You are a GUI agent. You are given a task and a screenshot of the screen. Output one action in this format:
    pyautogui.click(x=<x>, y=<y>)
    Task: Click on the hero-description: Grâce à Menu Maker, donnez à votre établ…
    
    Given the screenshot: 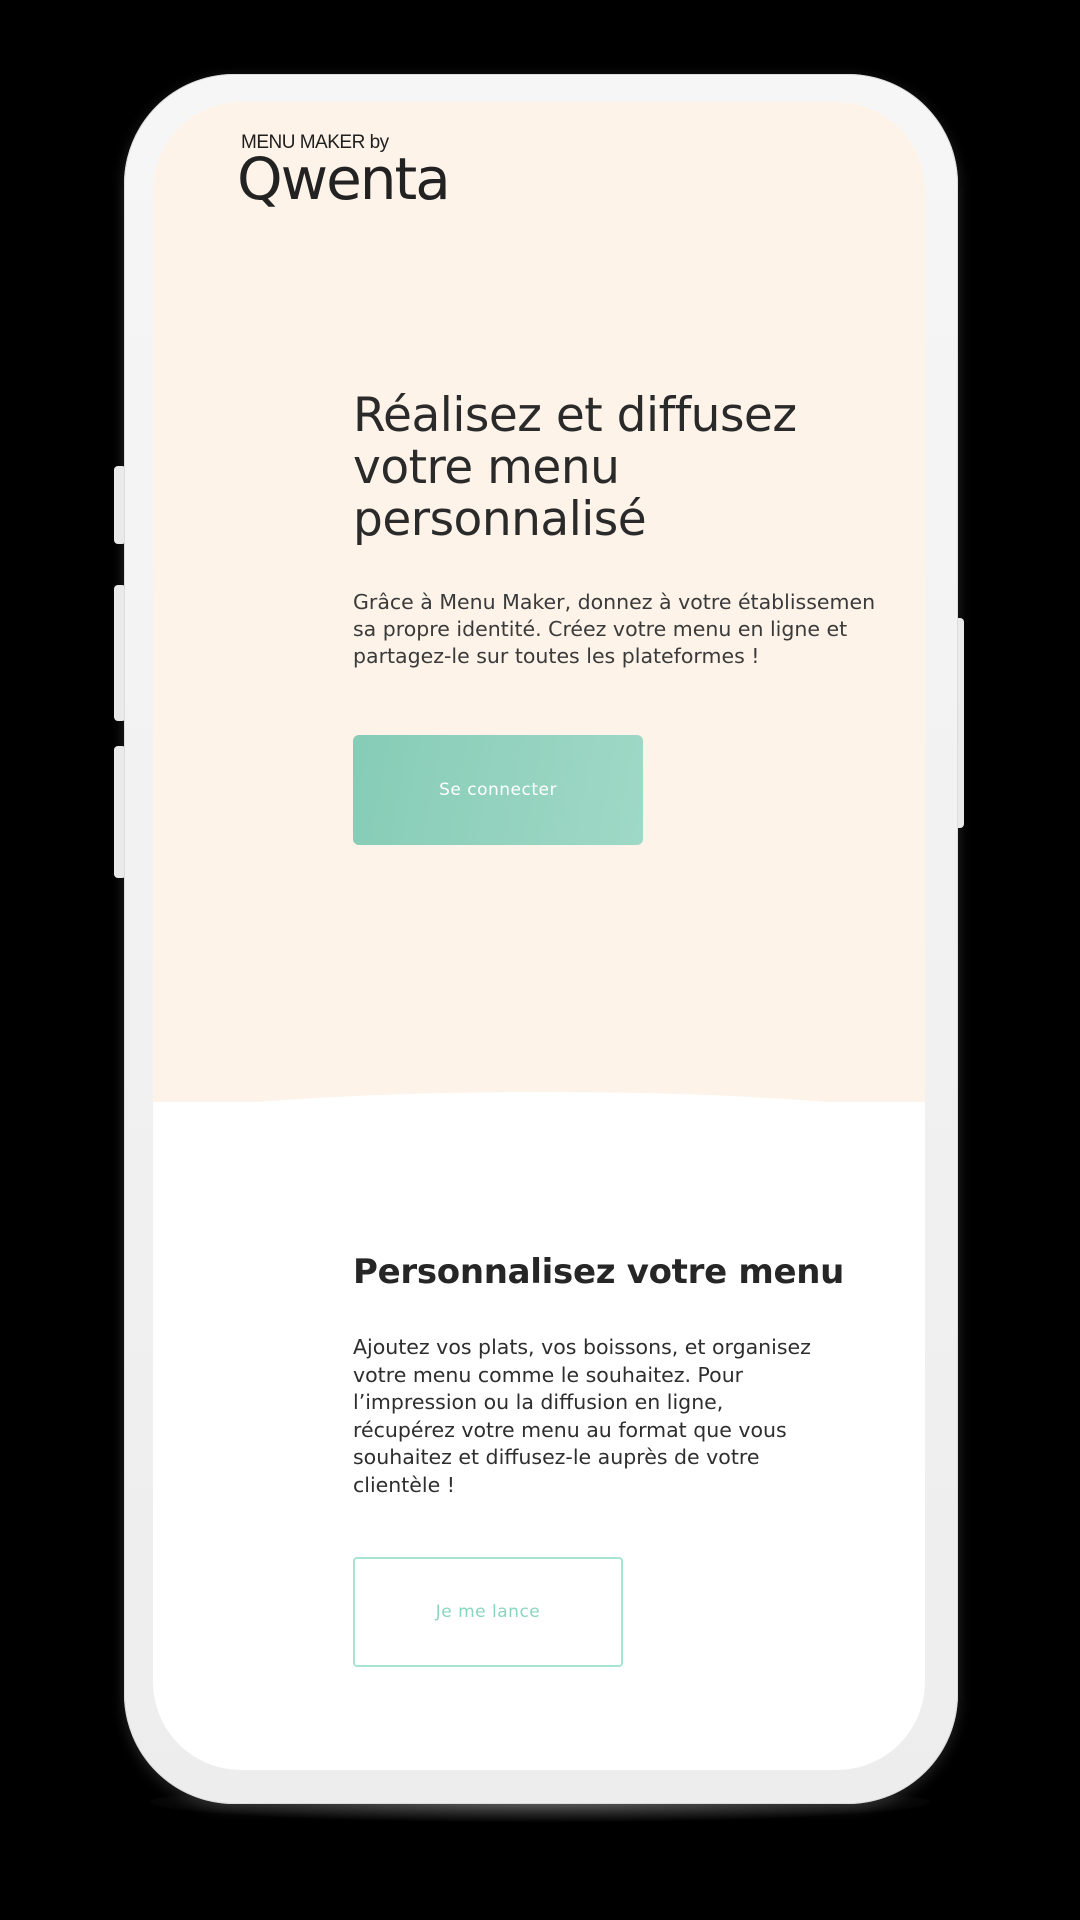 What is the action you would take?
    pyautogui.click(x=639, y=629)
    